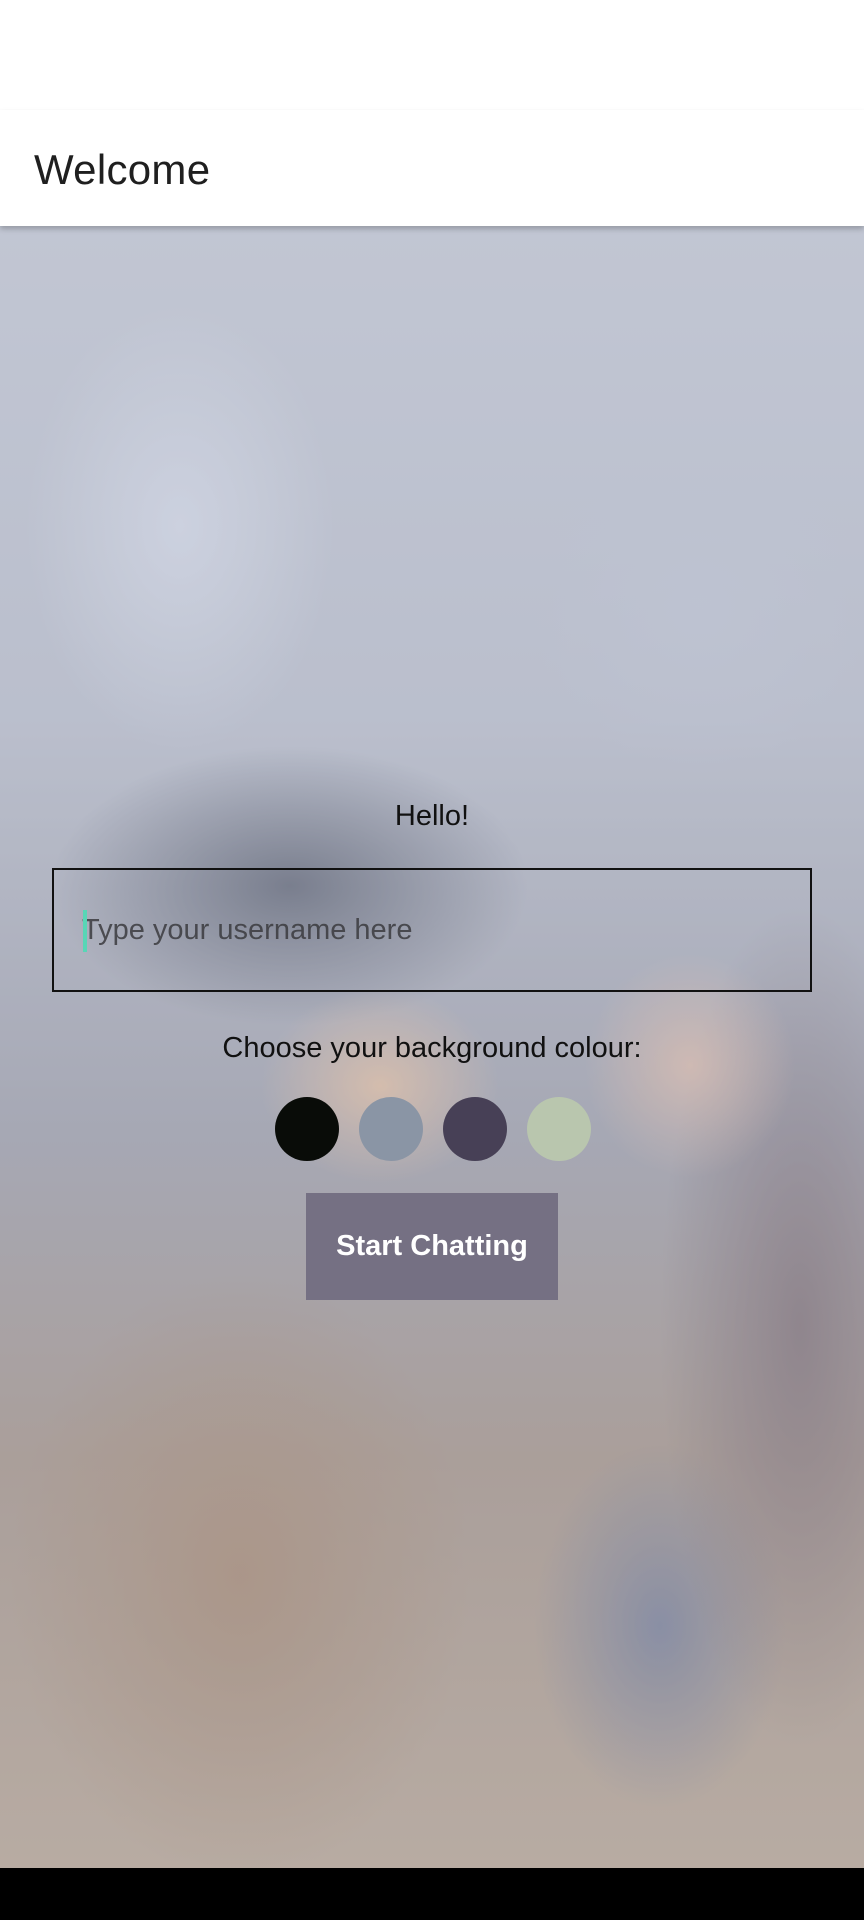 The image size is (864, 1920). What do you see at coordinates (307, 1129) in the screenshot?
I see `color-swatch-black` at bounding box center [307, 1129].